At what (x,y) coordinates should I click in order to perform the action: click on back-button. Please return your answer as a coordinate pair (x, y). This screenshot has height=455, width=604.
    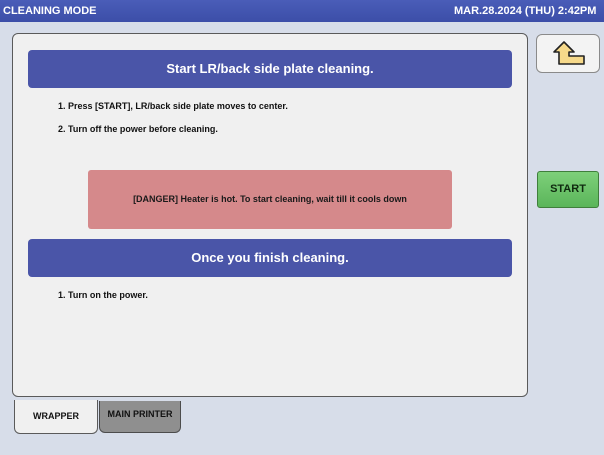
    Looking at the image, I should click on (568, 53).